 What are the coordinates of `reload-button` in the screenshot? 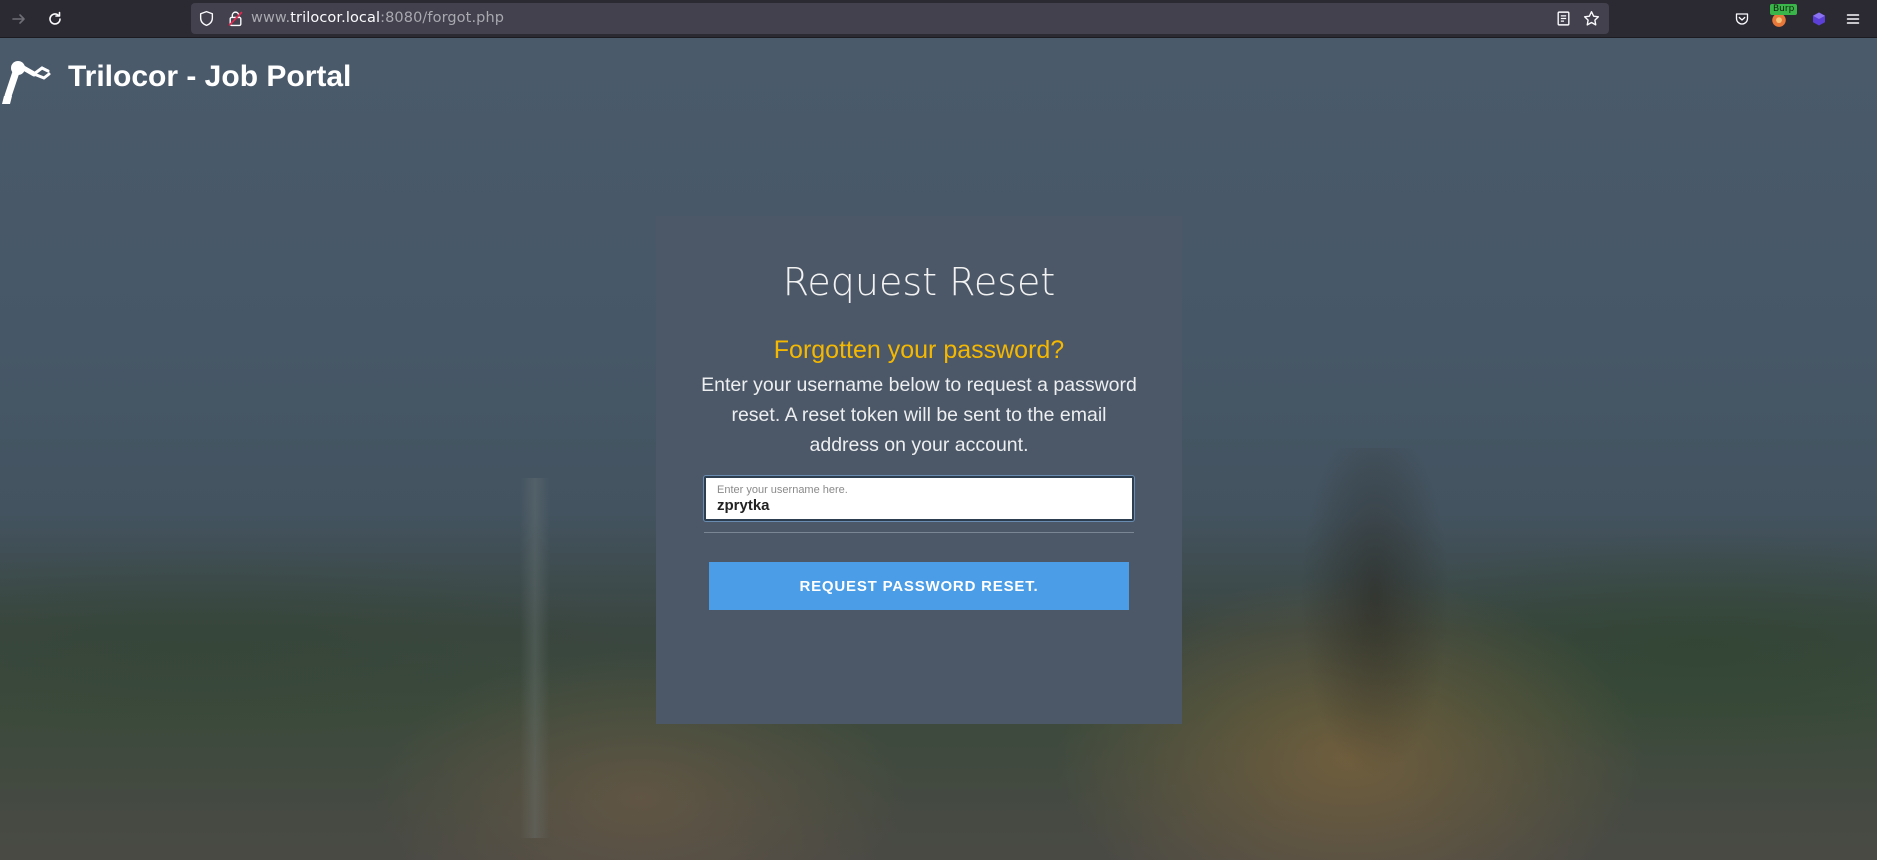 It's located at (55, 19).